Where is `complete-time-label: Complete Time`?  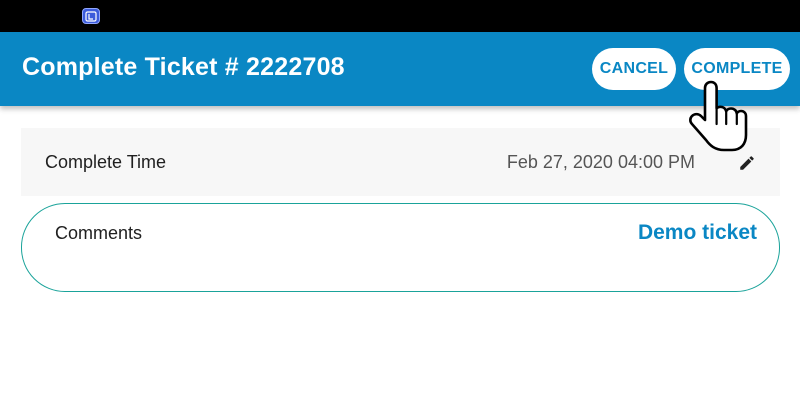 complete-time-label: Complete Time is located at coordinates (106, 162).